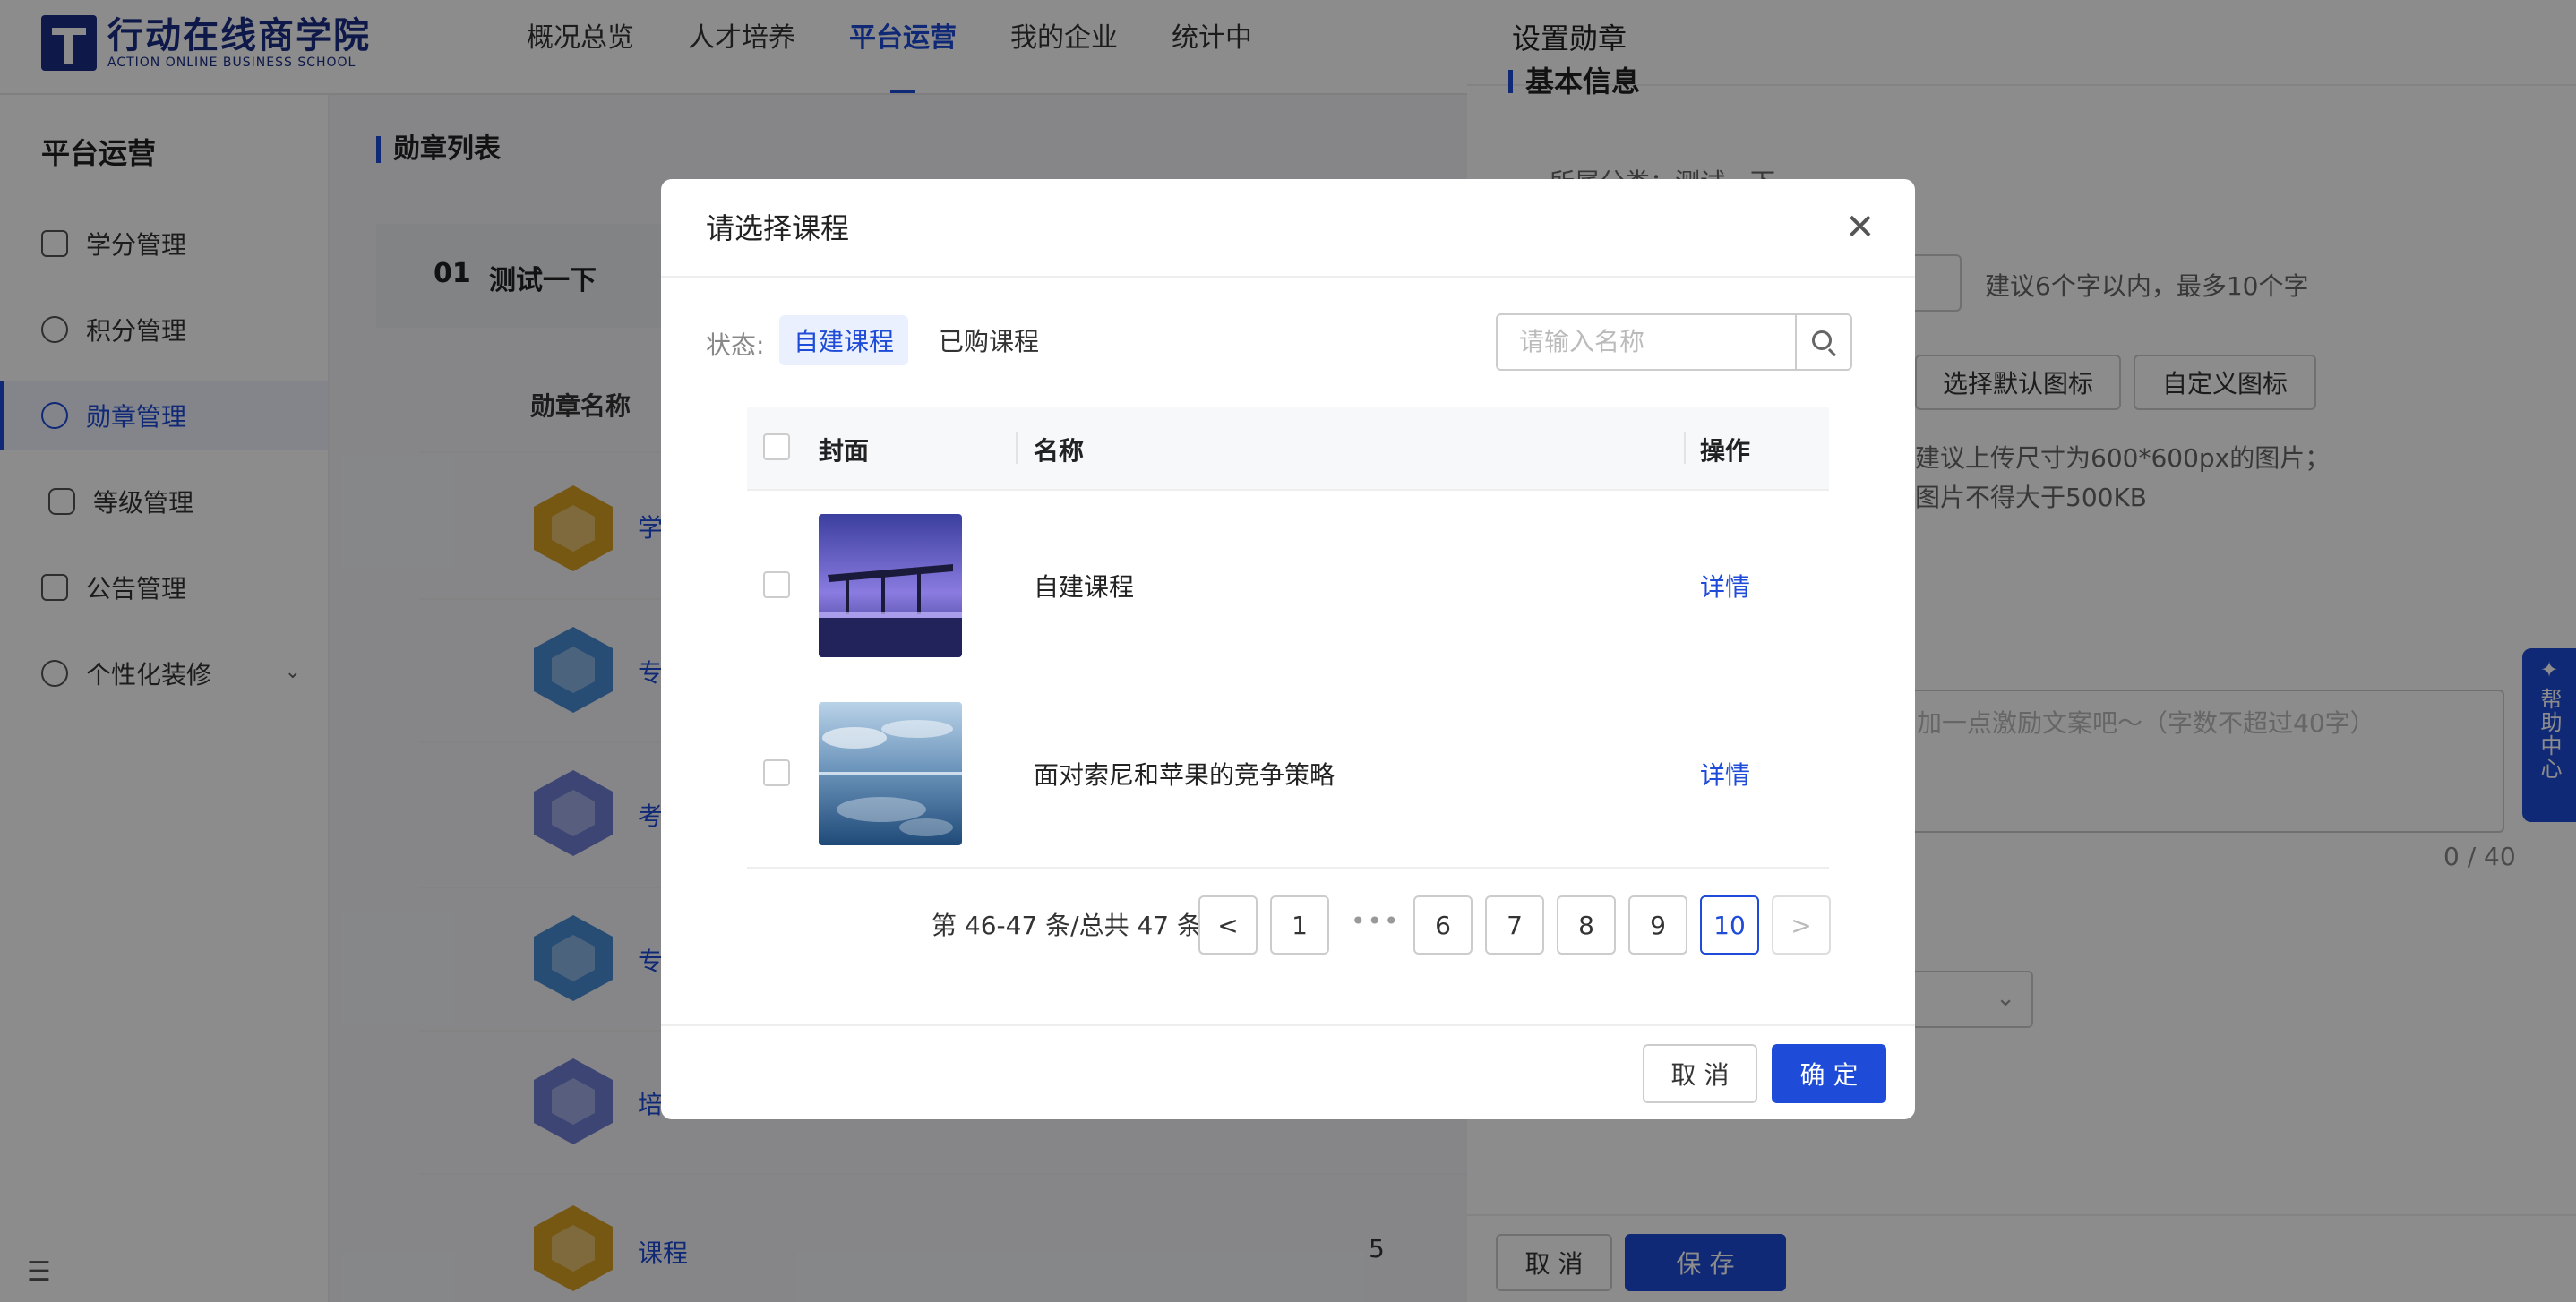 The image size is (2576, 1302). I want to click on course-name: 自建课程, so click(1084, 587).